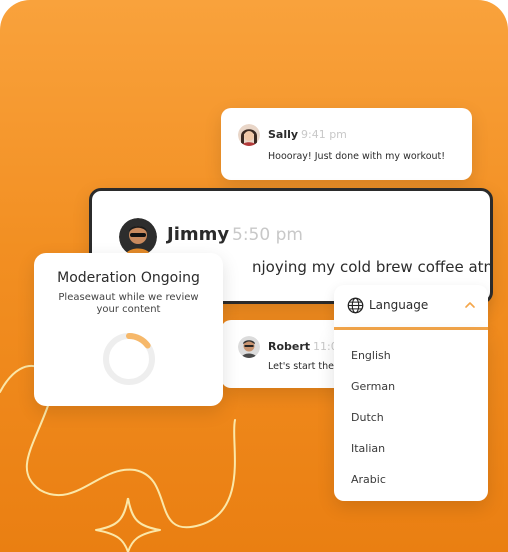  What do you see at coordinates (249, 135) in the screenshot?
I see `avatar-sally` at bounding box center [249, 135].